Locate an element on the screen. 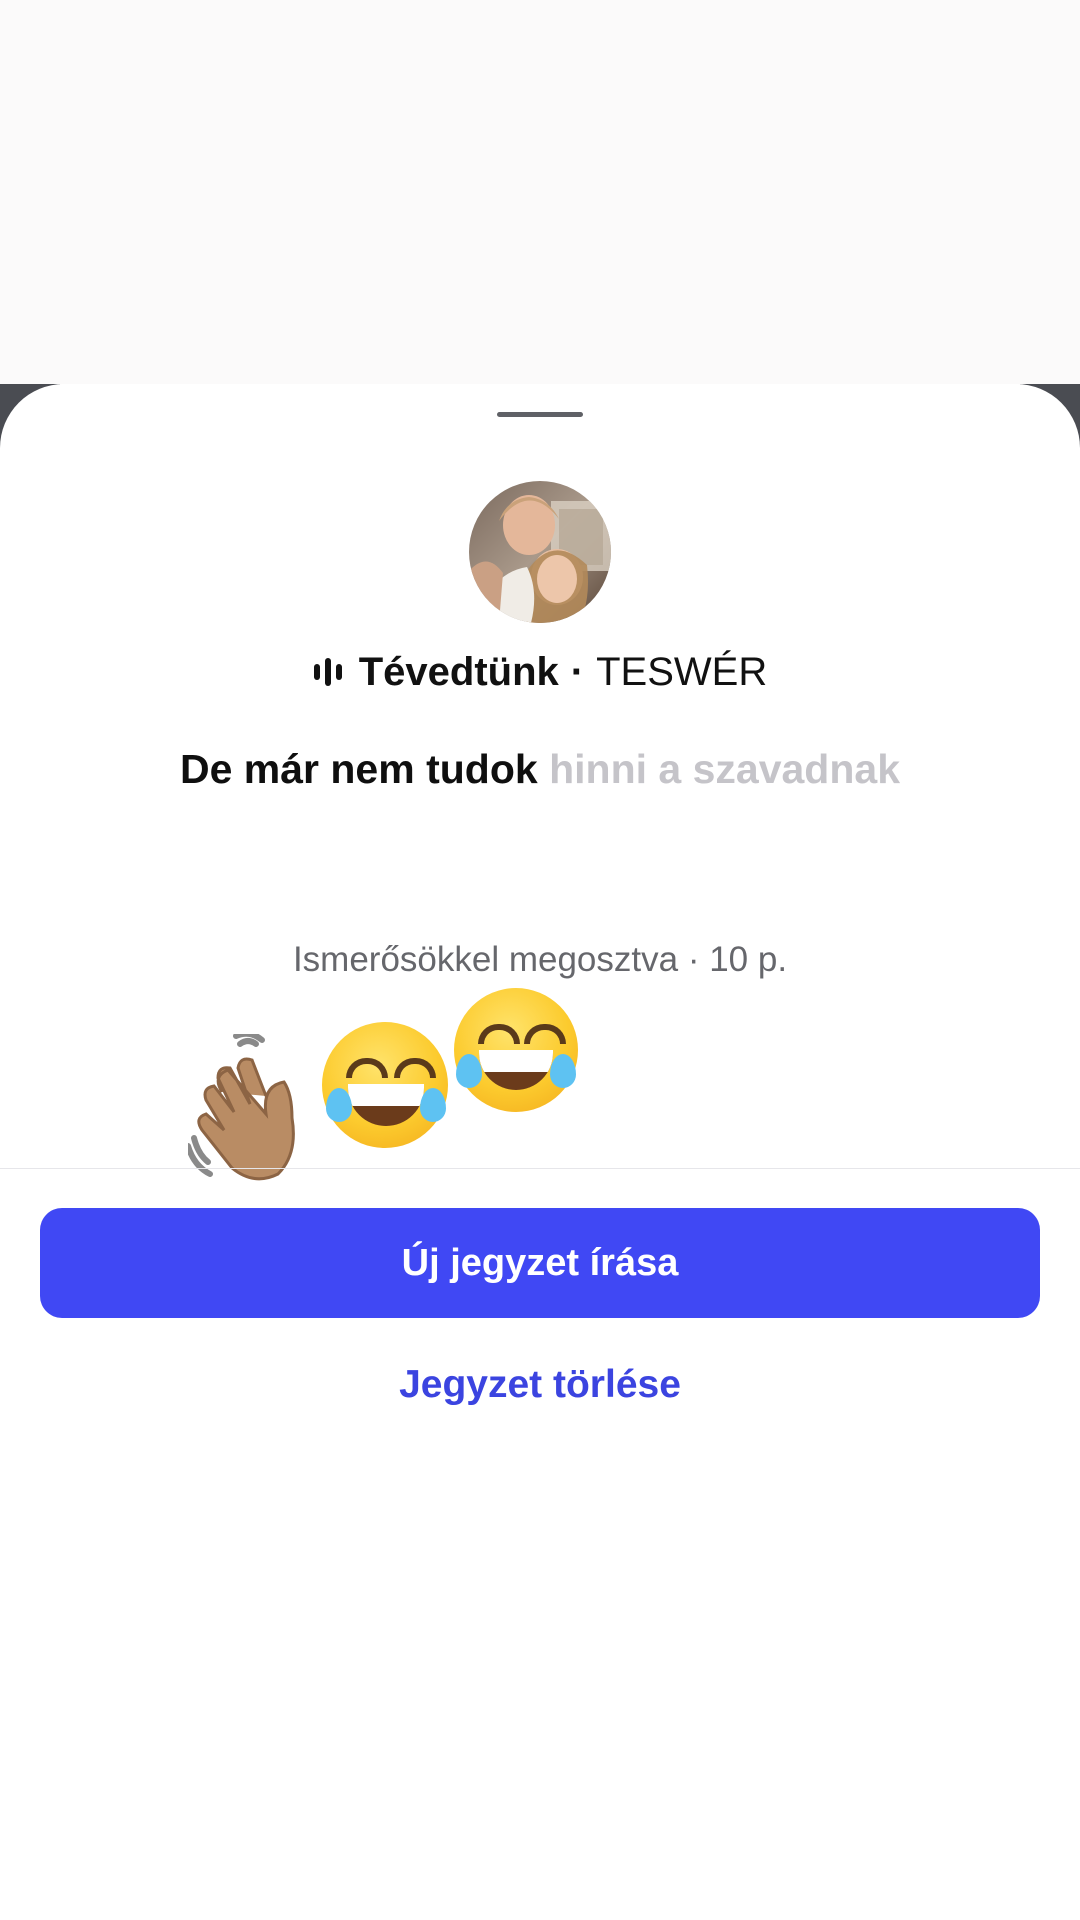  share-info: Ismerősökkel megosztva · 10 p. is located at coordinates (540, 959).